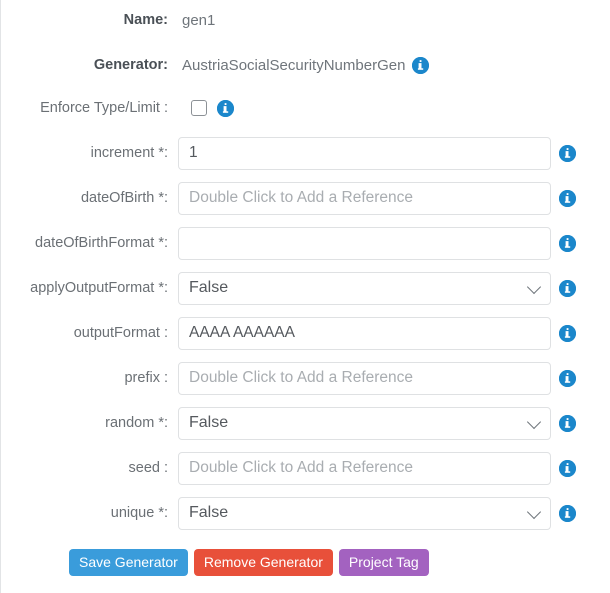 The image size is (610, 593). I want to click on field-row-random: random *: False, so click(305, 423).